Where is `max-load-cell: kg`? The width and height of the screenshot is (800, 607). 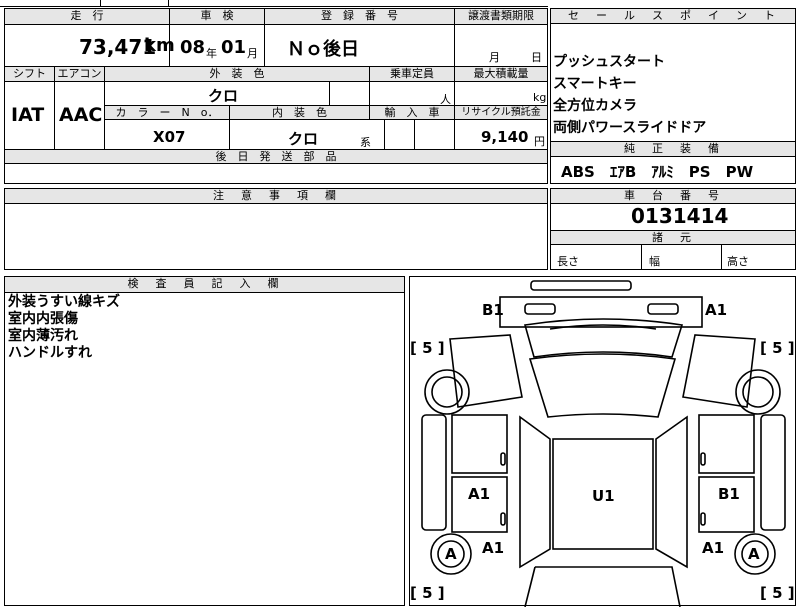 max-load-cell: kg is located at coordinates (501, 94).